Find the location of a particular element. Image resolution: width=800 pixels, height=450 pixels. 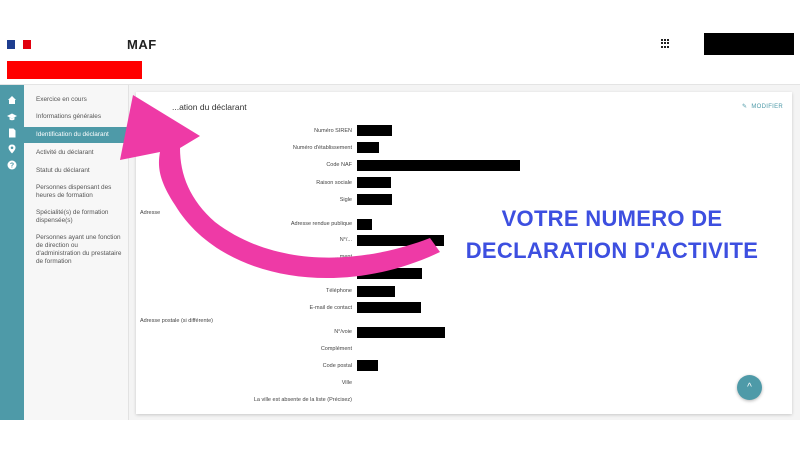

pencil-icon: ✎ is located at coordinates (745, 107).